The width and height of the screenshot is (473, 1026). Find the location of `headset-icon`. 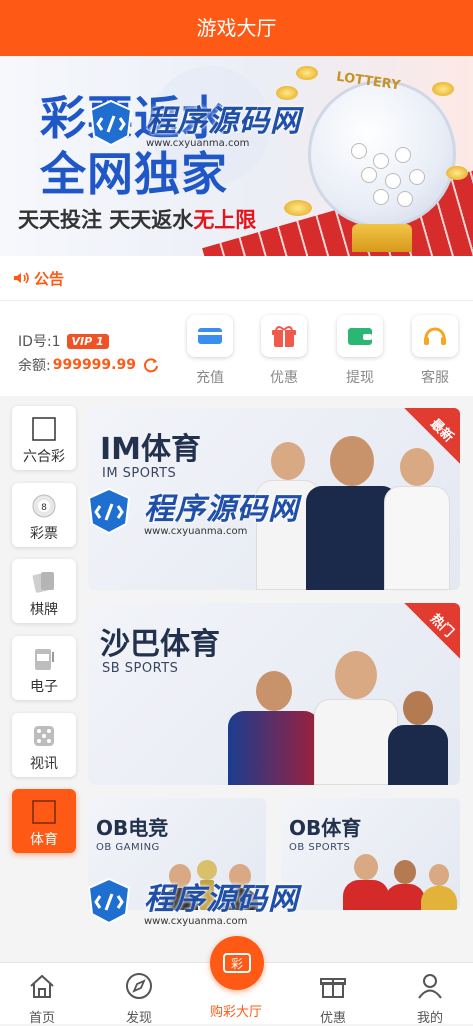

headset-icon is located at coordinates (435, 336).